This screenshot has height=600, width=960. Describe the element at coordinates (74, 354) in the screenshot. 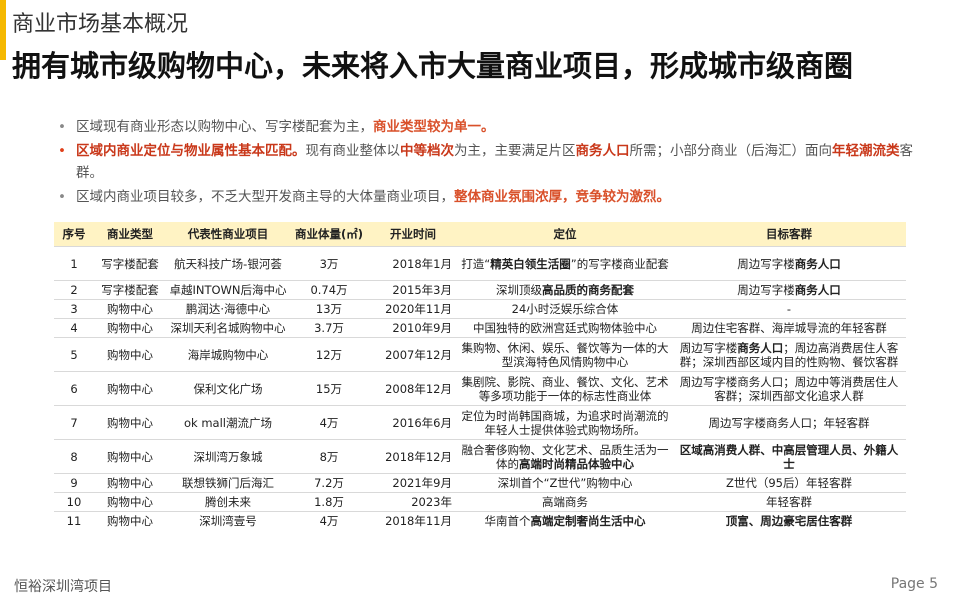

I see `cell-no: 5` at that location.